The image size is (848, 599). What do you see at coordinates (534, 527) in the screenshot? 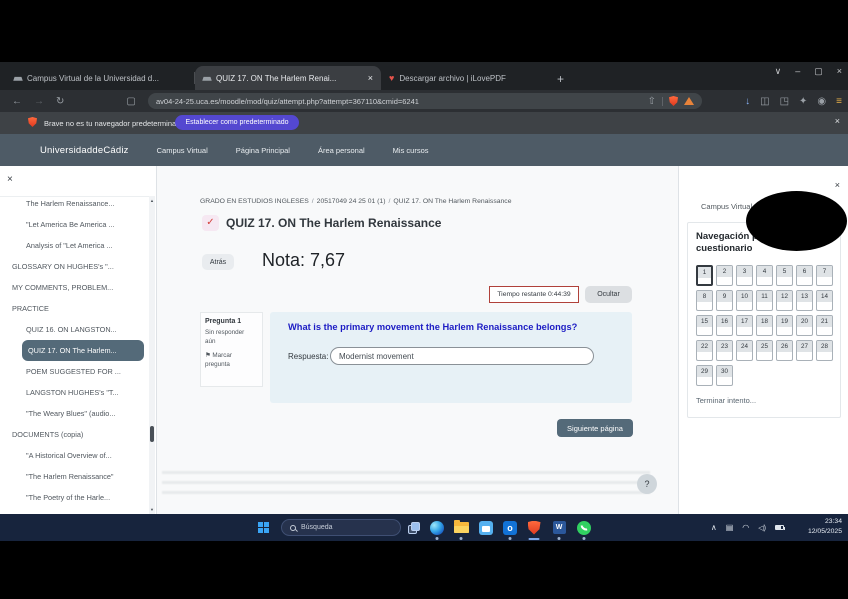
I see `brave-button` at bounding box center [534, 527].